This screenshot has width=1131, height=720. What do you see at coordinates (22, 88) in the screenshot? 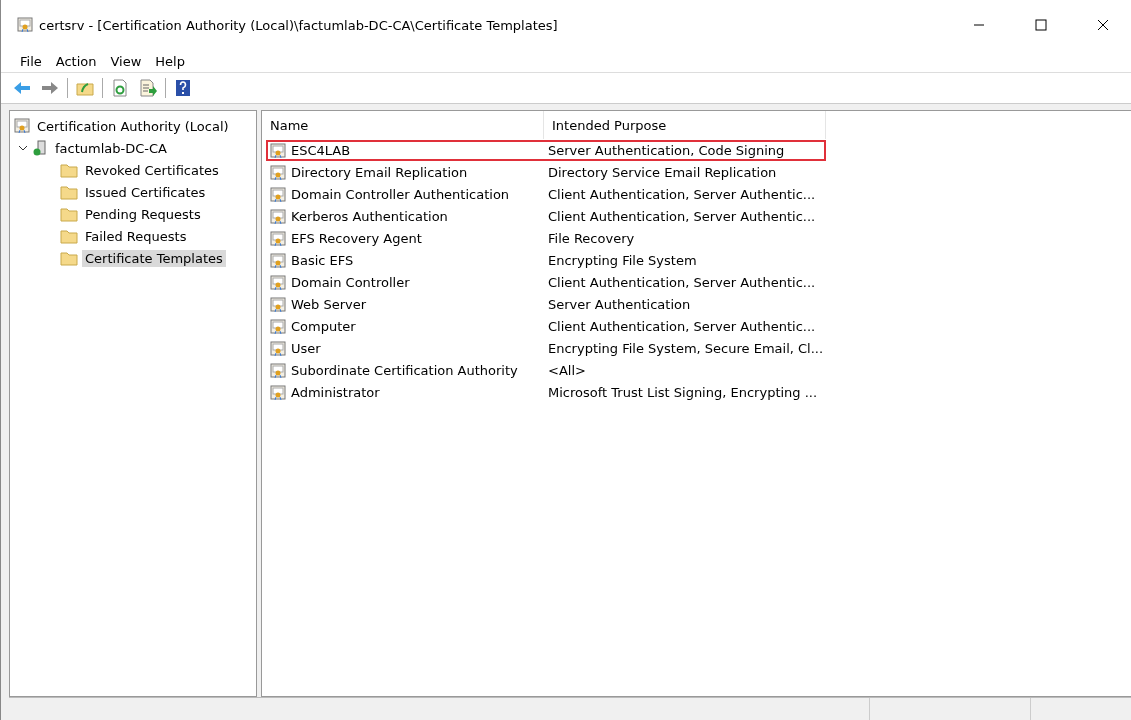
I see `back-arrow-icon` at bounding box center [22, 88].